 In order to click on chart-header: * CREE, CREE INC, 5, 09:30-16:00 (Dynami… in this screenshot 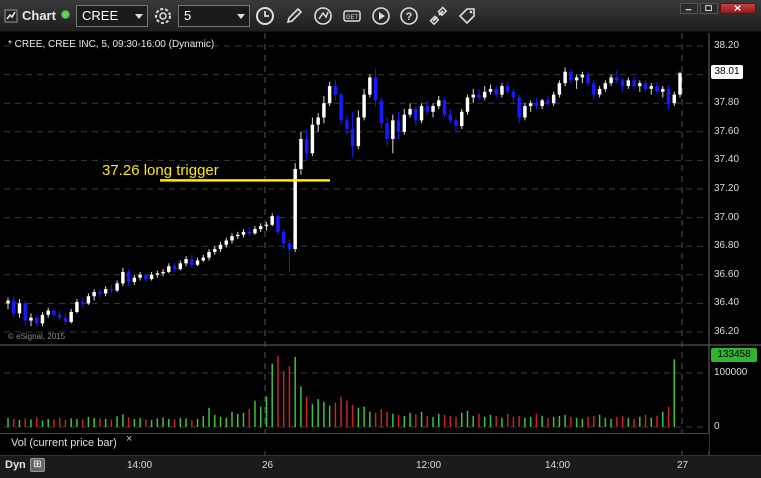, I will do `click(111, 44)`.